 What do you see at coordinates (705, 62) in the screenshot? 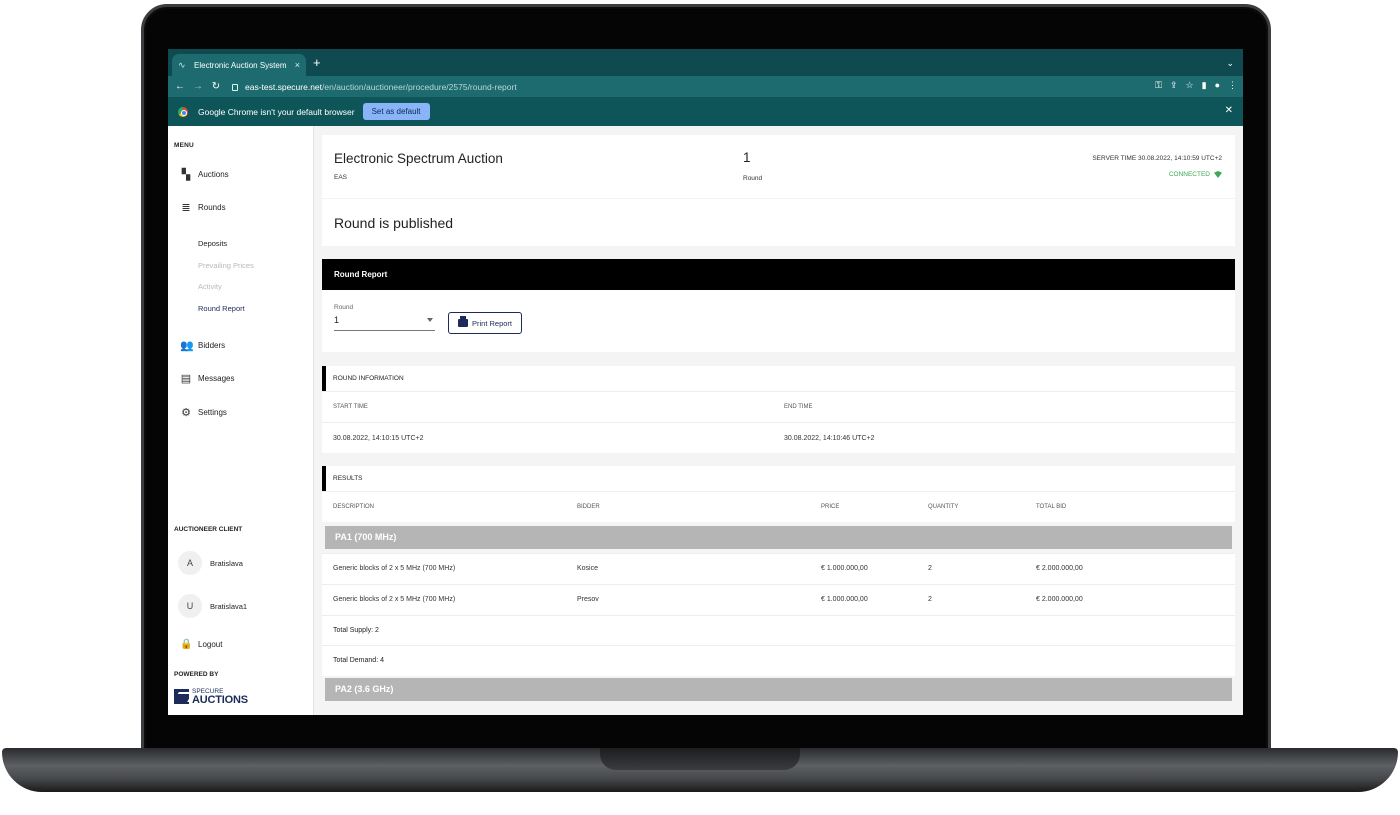
I see `browser-tab-strip: ∿ Electronic Auction System × + ⌄` at bounding box center [705, 62].